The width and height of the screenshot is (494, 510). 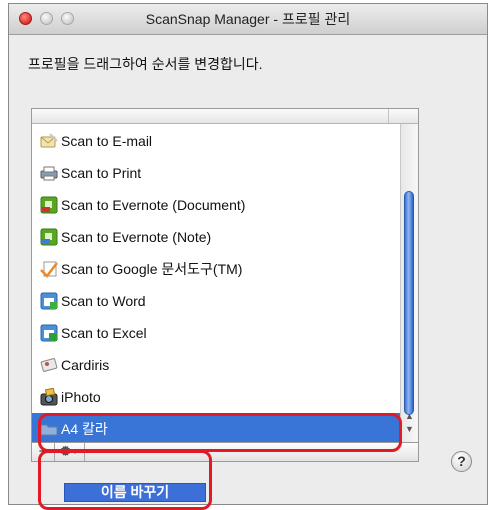 I want to click on evernote-jpg-icon, so click(x=49, y=237).